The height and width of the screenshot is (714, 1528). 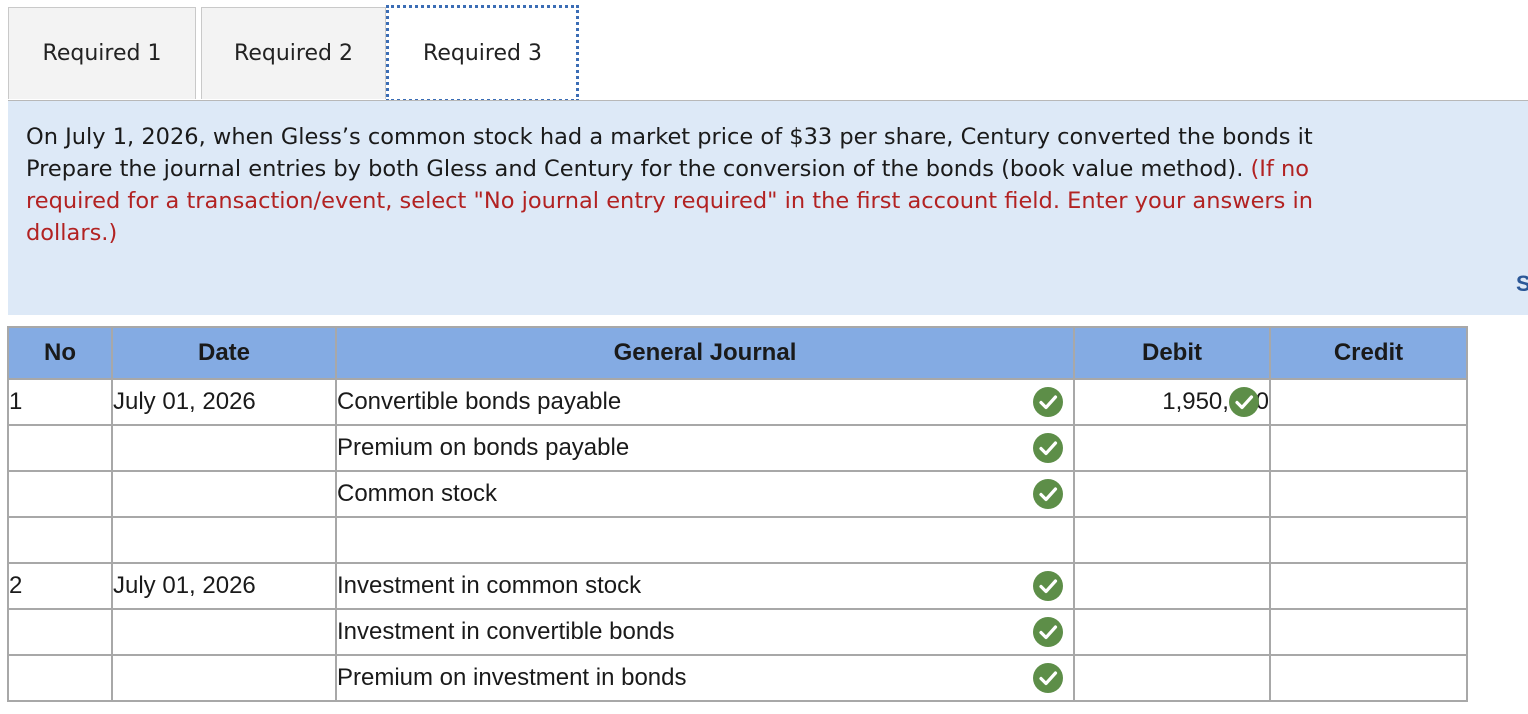 I want to click on instruction-line-2-hint: (If no, so click(x=1276, y=169).